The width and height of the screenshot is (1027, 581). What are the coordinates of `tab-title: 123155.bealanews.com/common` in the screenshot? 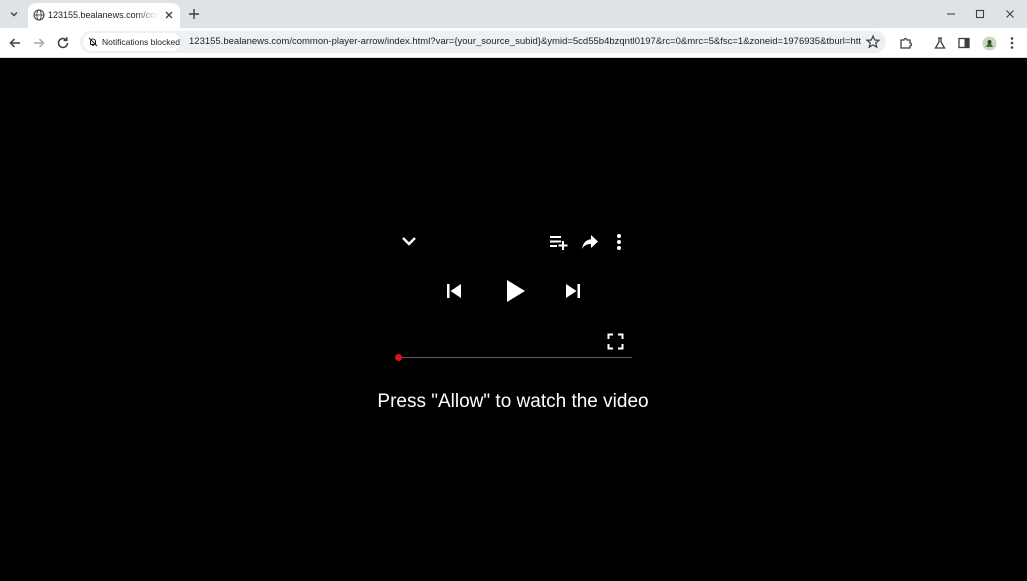 It's located at (103, 15).